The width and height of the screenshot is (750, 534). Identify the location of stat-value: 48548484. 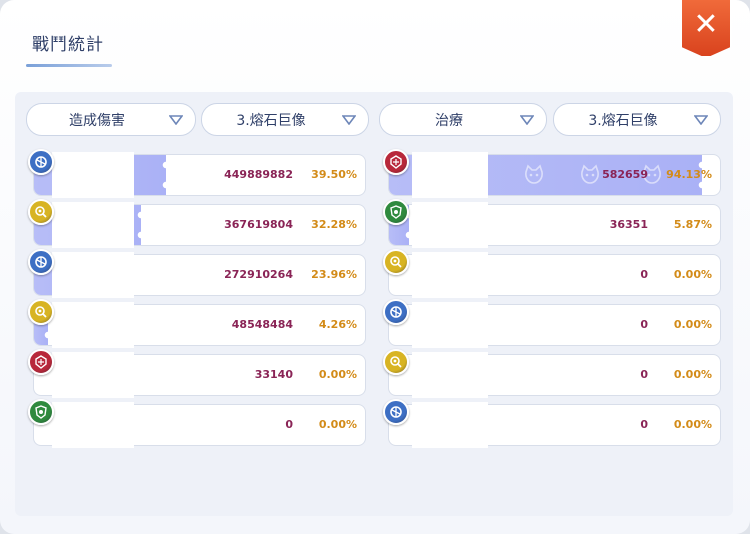
(262, 324).